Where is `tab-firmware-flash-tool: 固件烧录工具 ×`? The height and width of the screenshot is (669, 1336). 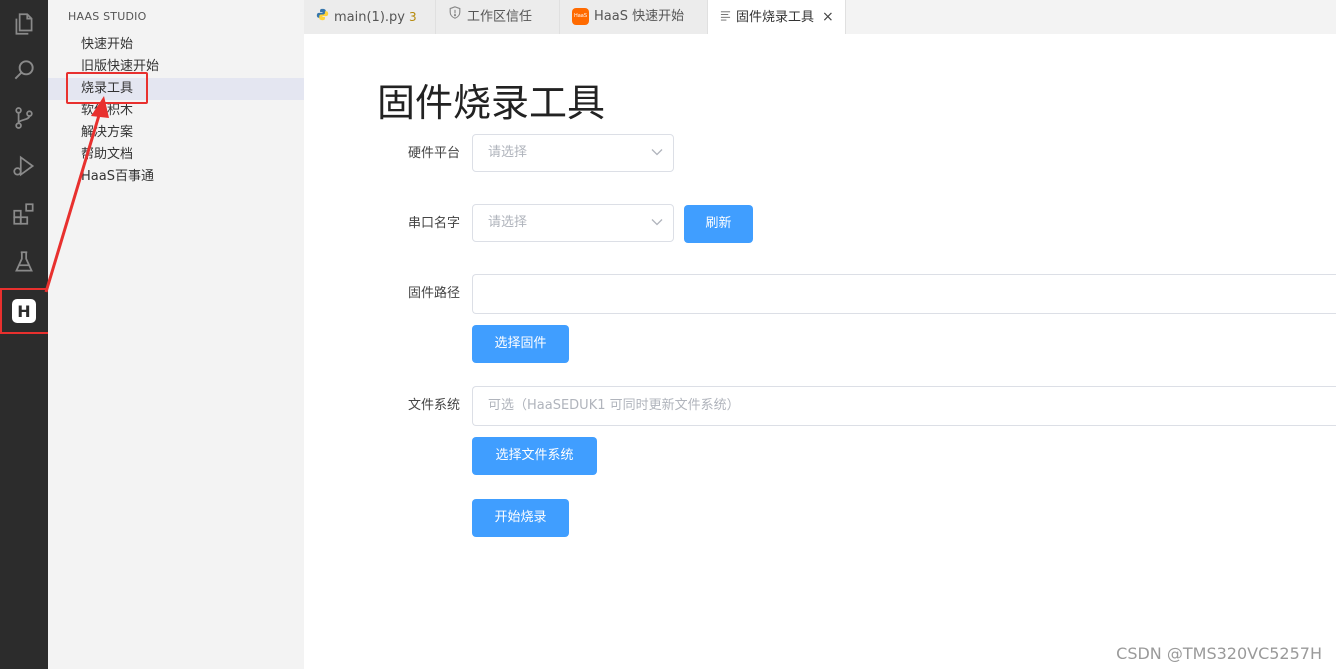 tab-firmware-flash-tool: 固件烧录工具 × is located at coordinates (777, 17).